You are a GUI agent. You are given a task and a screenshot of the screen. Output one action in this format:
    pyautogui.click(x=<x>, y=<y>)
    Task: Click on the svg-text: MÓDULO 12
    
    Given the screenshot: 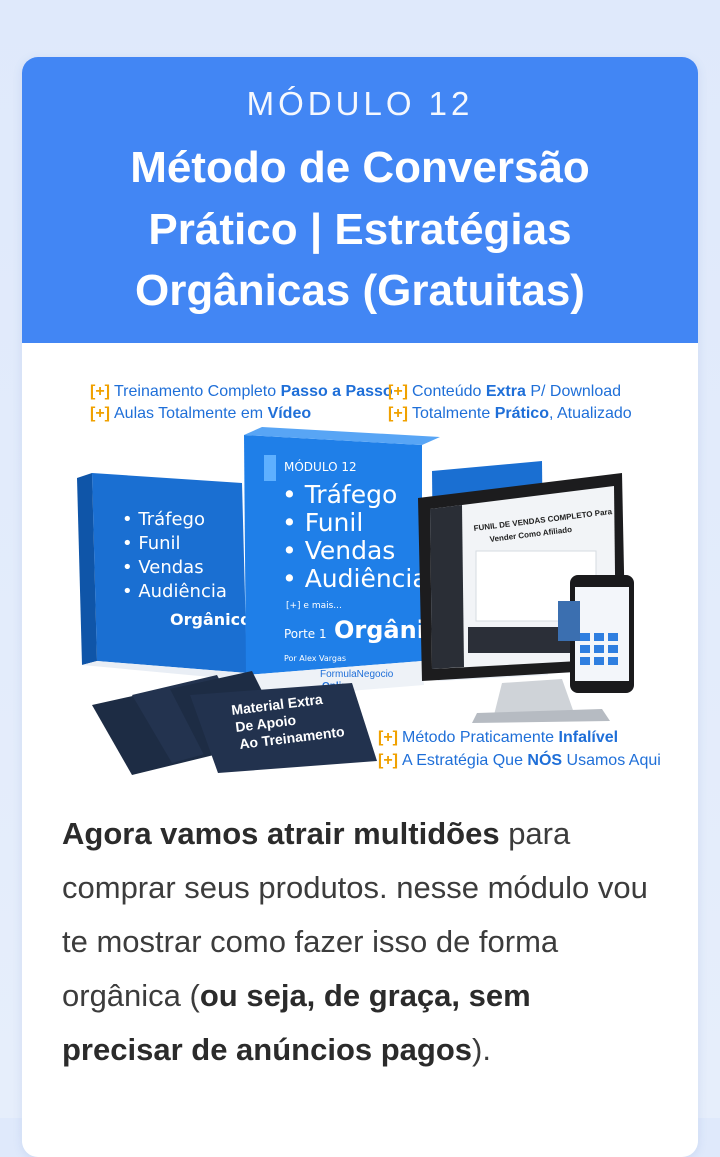 What is the action you would take?
    pyautogui.click(x=320, y=466)
    